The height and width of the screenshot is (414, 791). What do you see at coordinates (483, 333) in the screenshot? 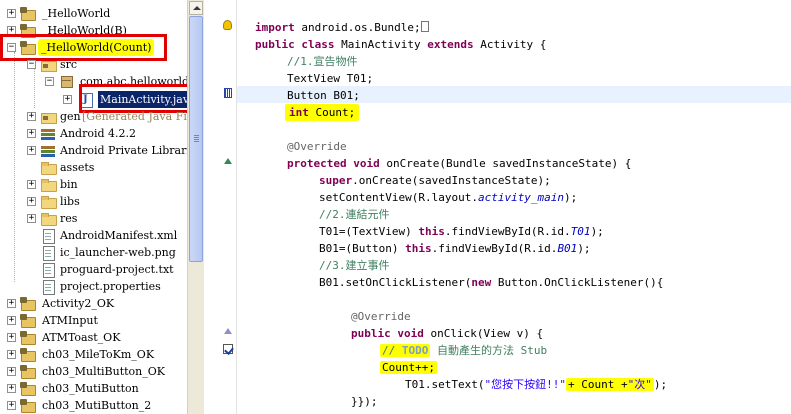
I see `code-text: onClick(View v) {` at bounding box center [483, 333].